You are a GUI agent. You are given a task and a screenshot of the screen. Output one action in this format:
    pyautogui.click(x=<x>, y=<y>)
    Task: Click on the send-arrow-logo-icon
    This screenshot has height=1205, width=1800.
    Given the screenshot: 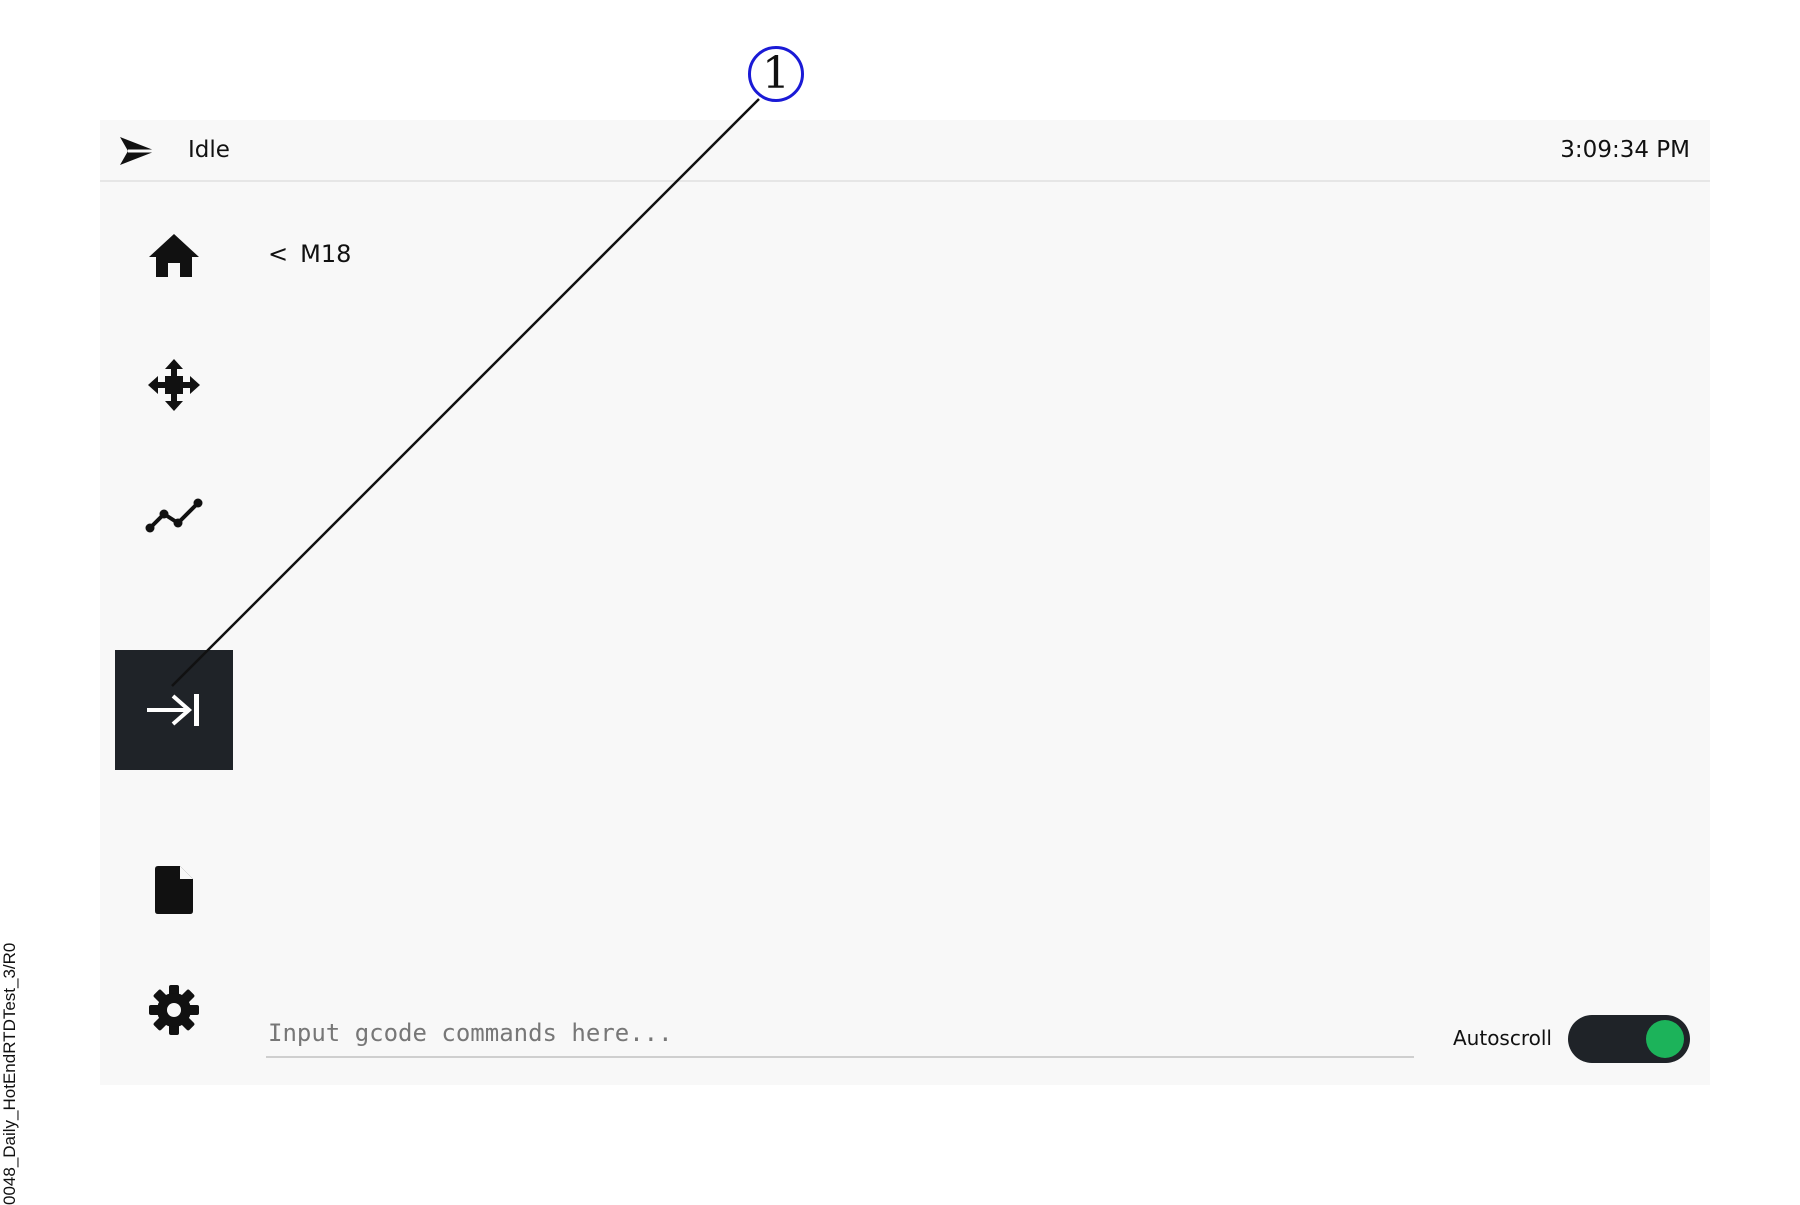 What is the action you would take?
    pyautogui.click(x=138, y=151)
    